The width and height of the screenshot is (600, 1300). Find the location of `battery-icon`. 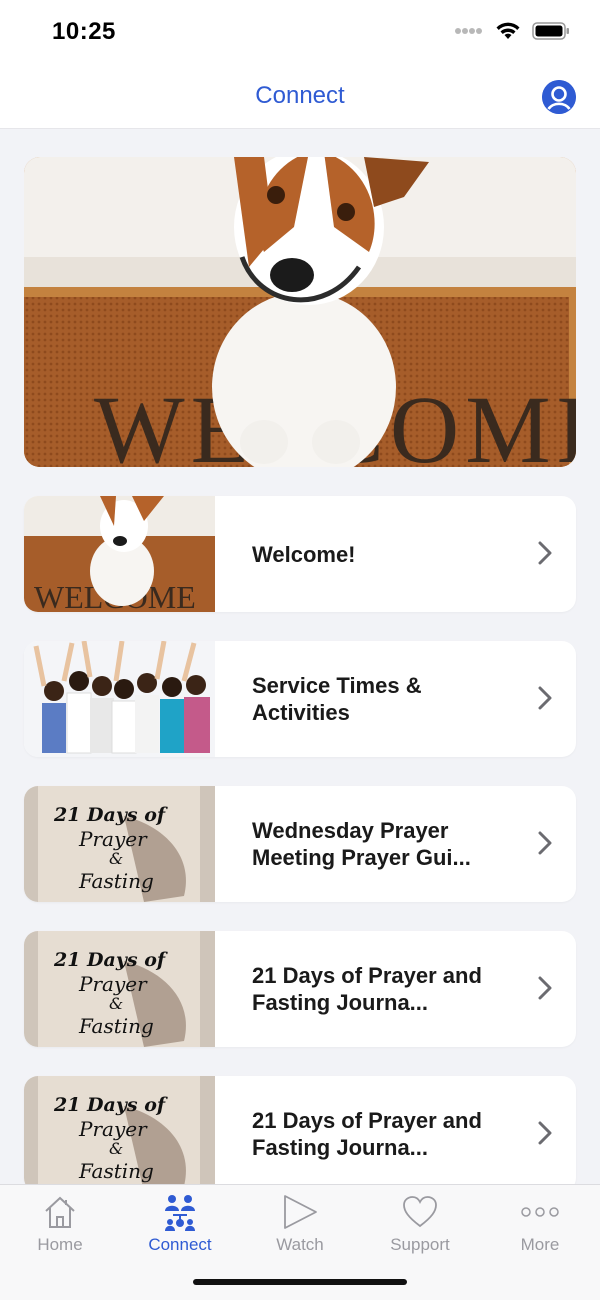

battery-icon is located at coordinates (550, 31).